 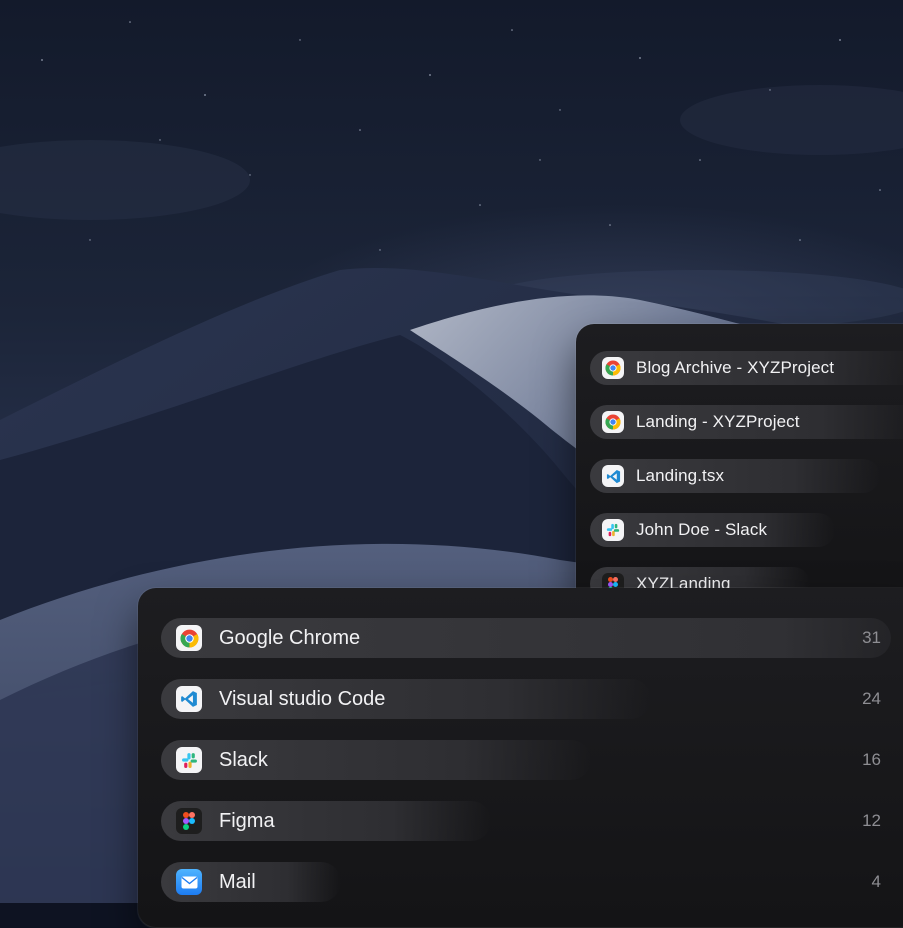 I want to click on app-item: Figma 12, so click(x=526, y=821).